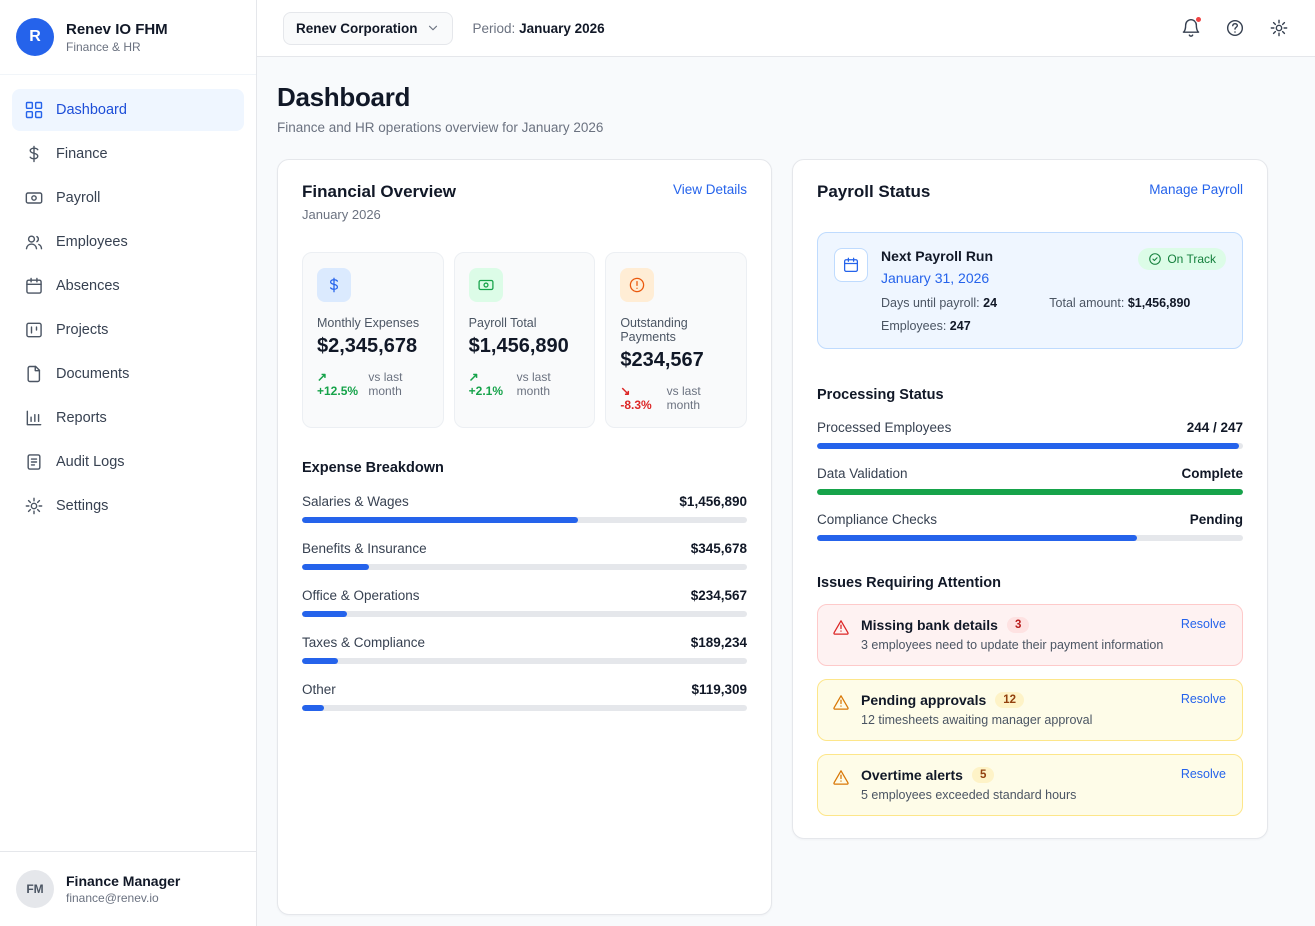  I want to click on help-button, so click(1235, 28).